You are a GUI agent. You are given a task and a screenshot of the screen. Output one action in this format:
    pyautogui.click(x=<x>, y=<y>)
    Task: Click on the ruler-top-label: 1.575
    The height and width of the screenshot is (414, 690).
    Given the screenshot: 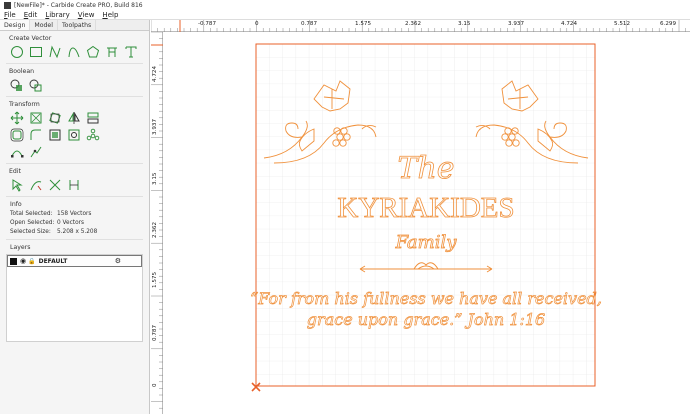 What is the action you would take?
    pyautogui.click(x=363, y=24)
    